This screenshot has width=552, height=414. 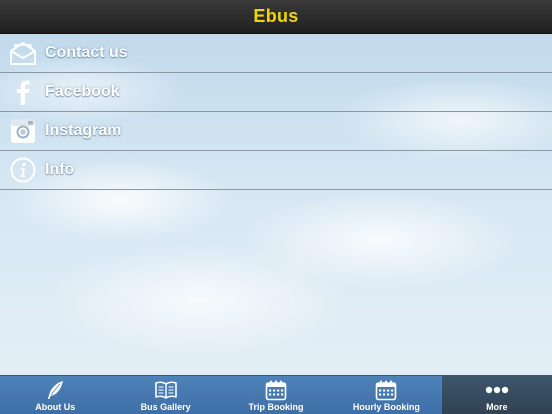 I want to click on tab-label: About Us, so click(x=55, y=407).